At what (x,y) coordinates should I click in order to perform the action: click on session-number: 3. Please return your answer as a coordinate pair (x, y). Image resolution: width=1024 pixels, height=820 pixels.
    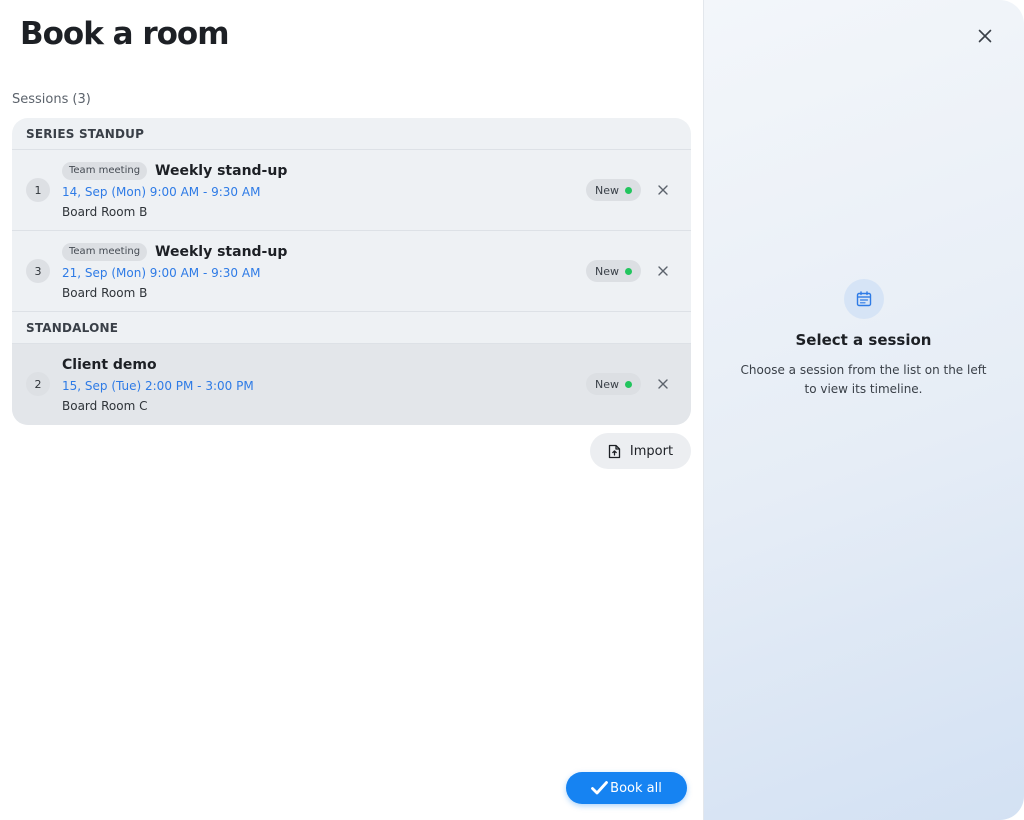
    Looking at the image, I should click on (38, 271).